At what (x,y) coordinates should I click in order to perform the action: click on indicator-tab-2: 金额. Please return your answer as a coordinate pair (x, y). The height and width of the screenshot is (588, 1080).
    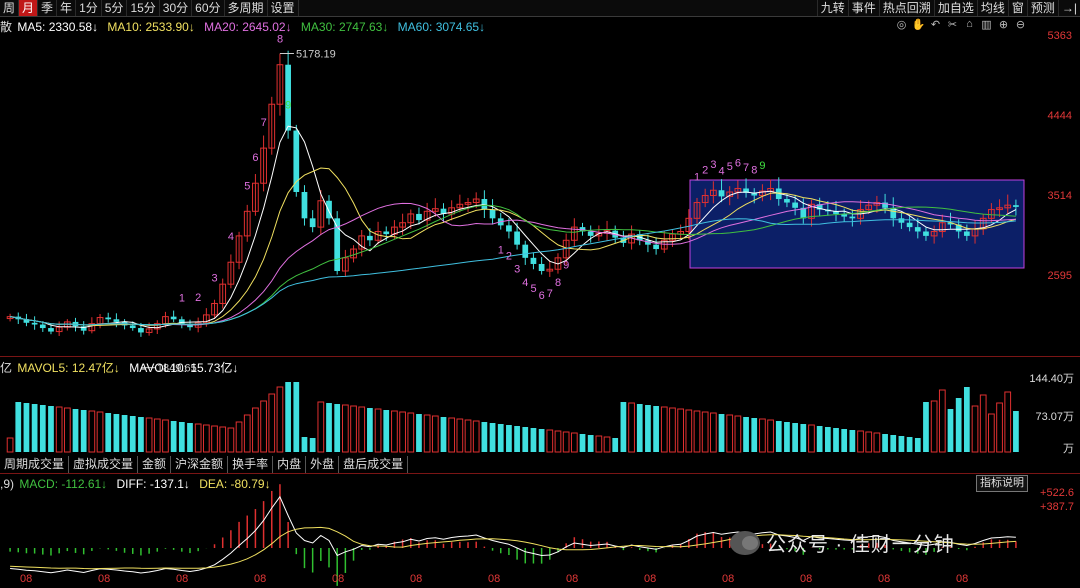
    Looking at the image, I should click on (155, 464).